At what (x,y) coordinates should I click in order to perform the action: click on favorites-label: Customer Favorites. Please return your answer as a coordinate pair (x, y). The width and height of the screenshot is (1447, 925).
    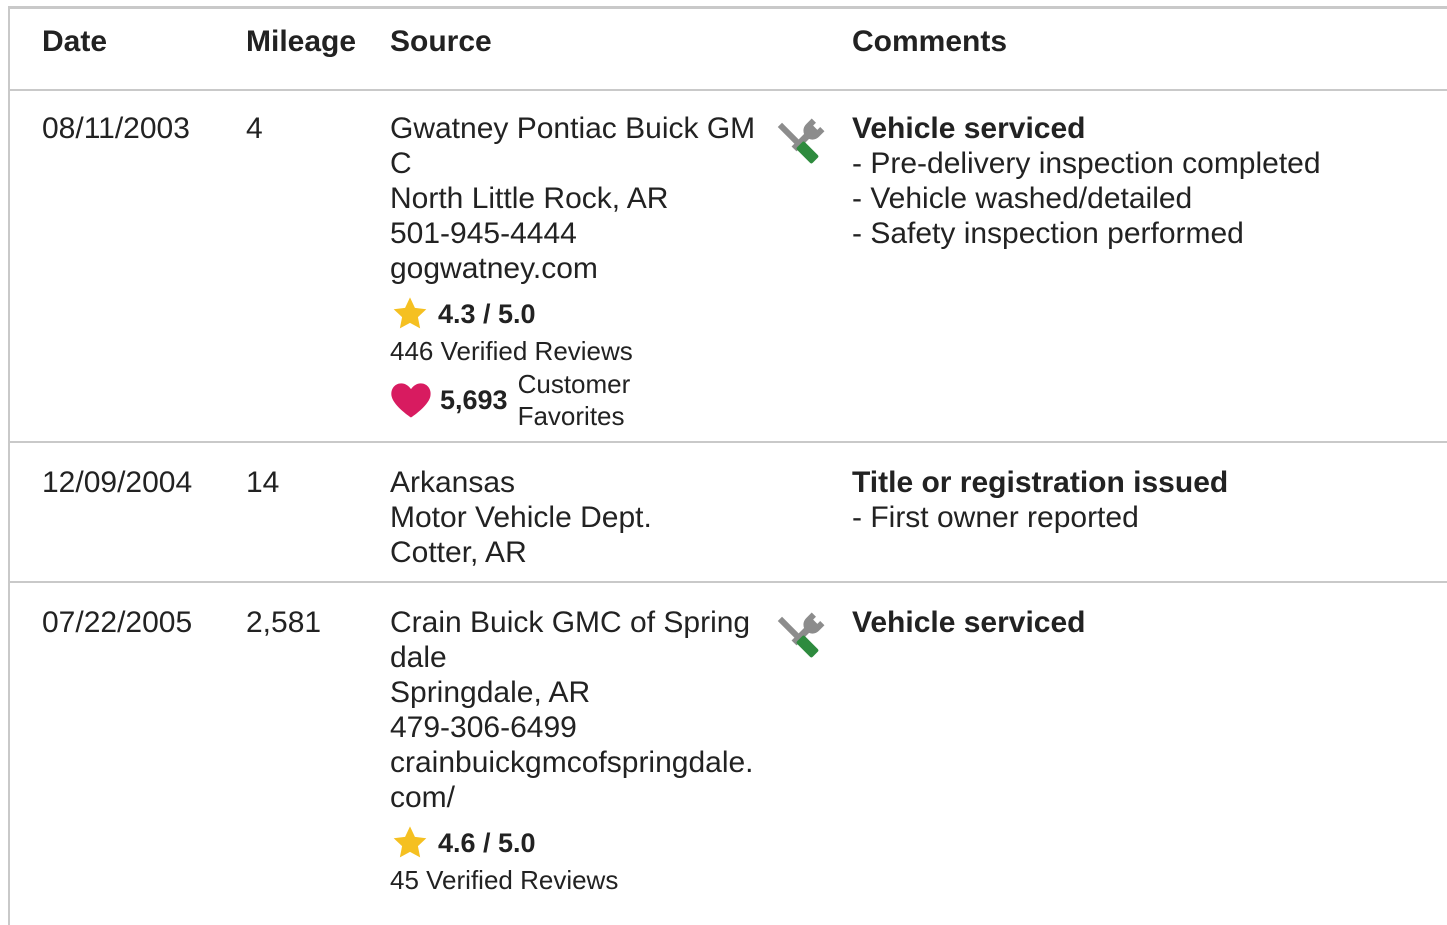
    Looking at the image, I should click on (574, 400).